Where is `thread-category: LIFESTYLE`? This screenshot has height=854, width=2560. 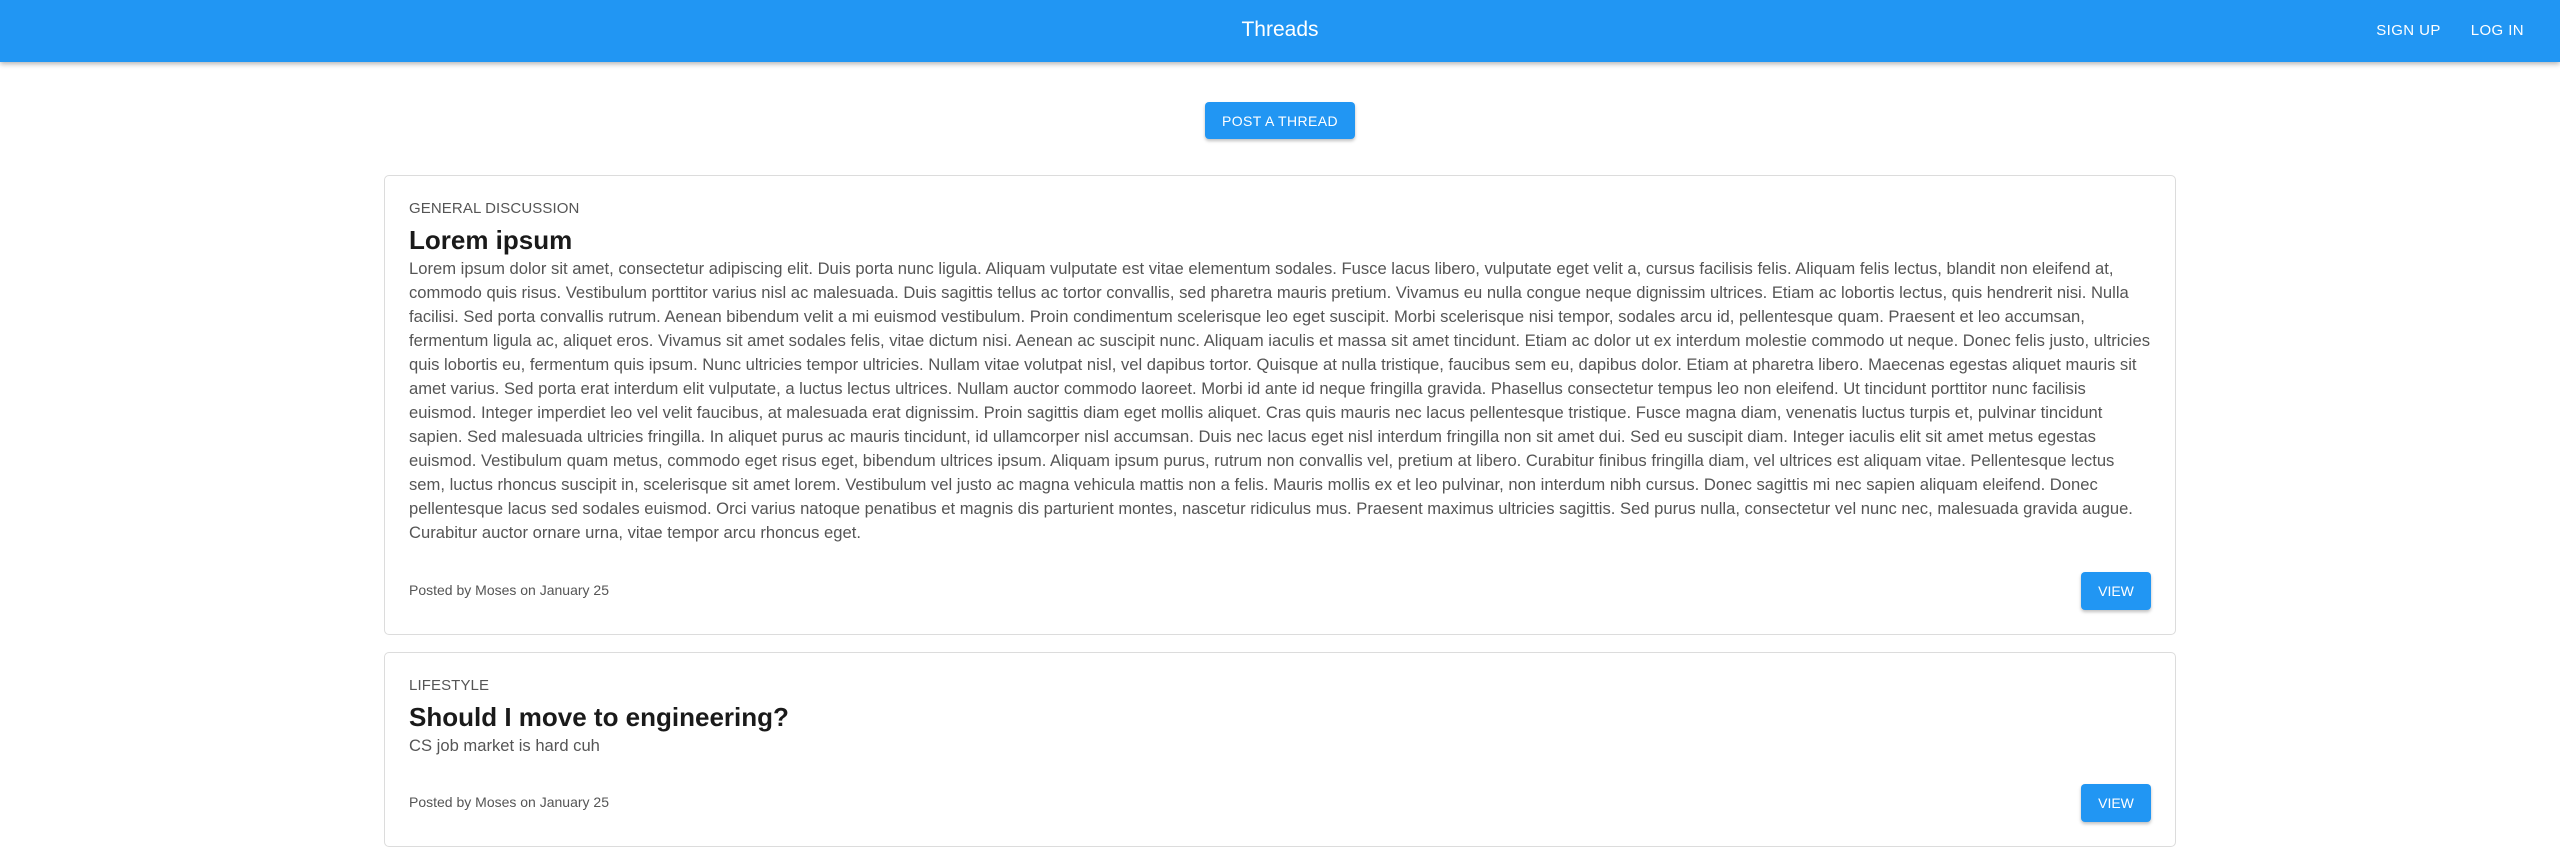 thread-category: LIFESTYLE is located at coordinates (449, 685).